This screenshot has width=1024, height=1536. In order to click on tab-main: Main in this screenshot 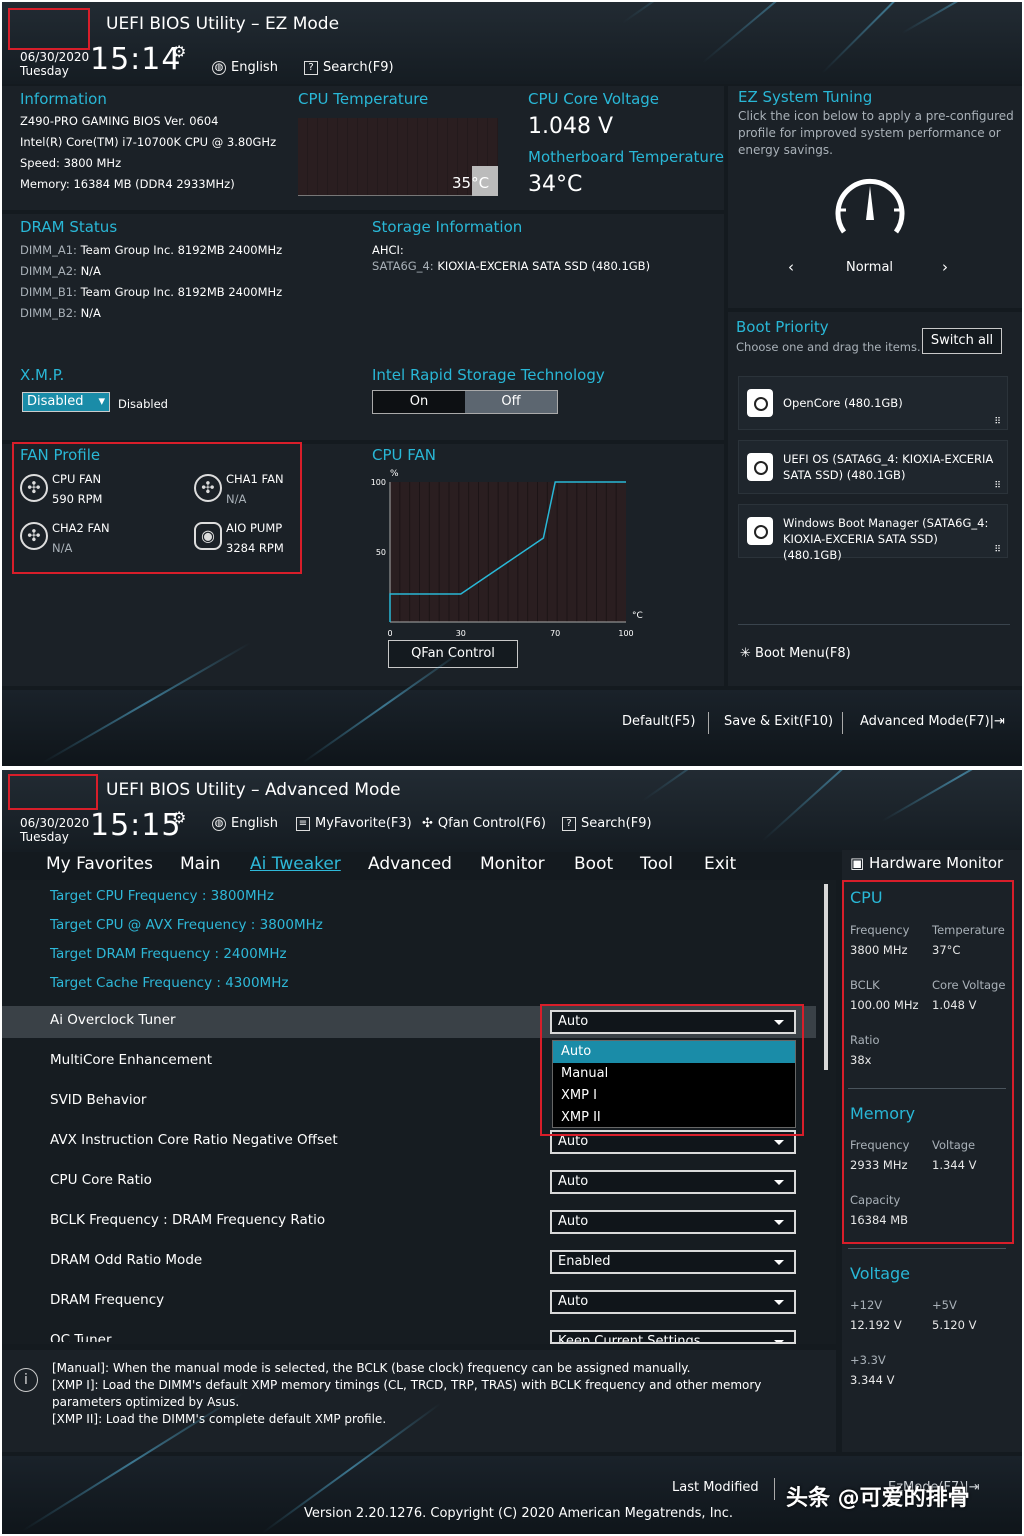, I will do `click(200, 864)`.